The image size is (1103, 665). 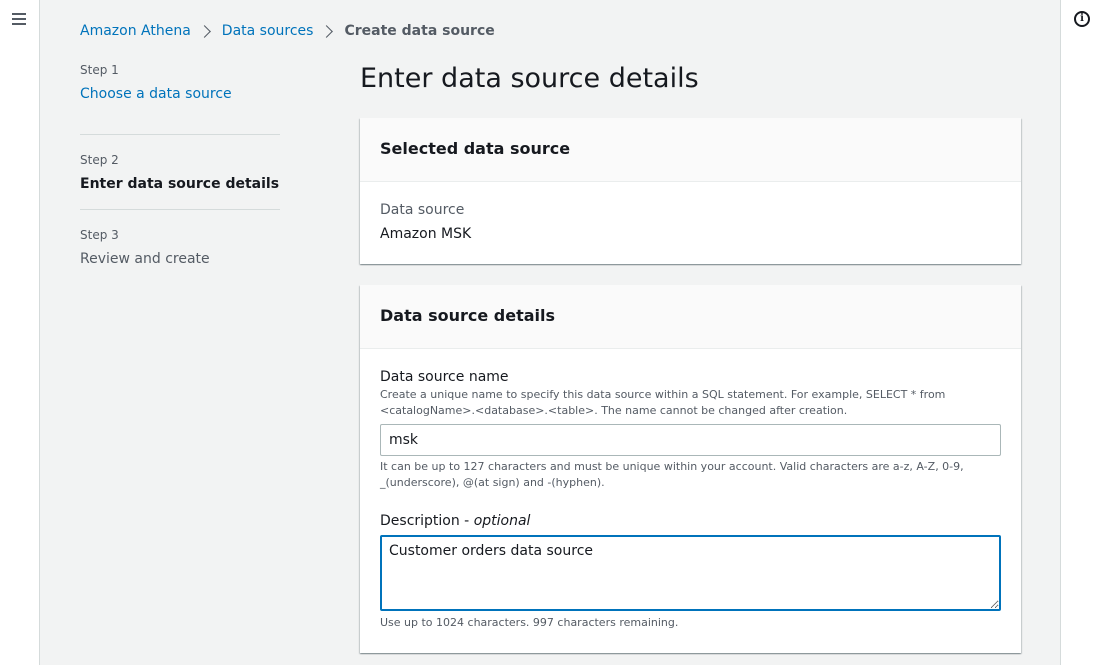 I want to click on step-number: Step 3, so click(x=99, y=235).